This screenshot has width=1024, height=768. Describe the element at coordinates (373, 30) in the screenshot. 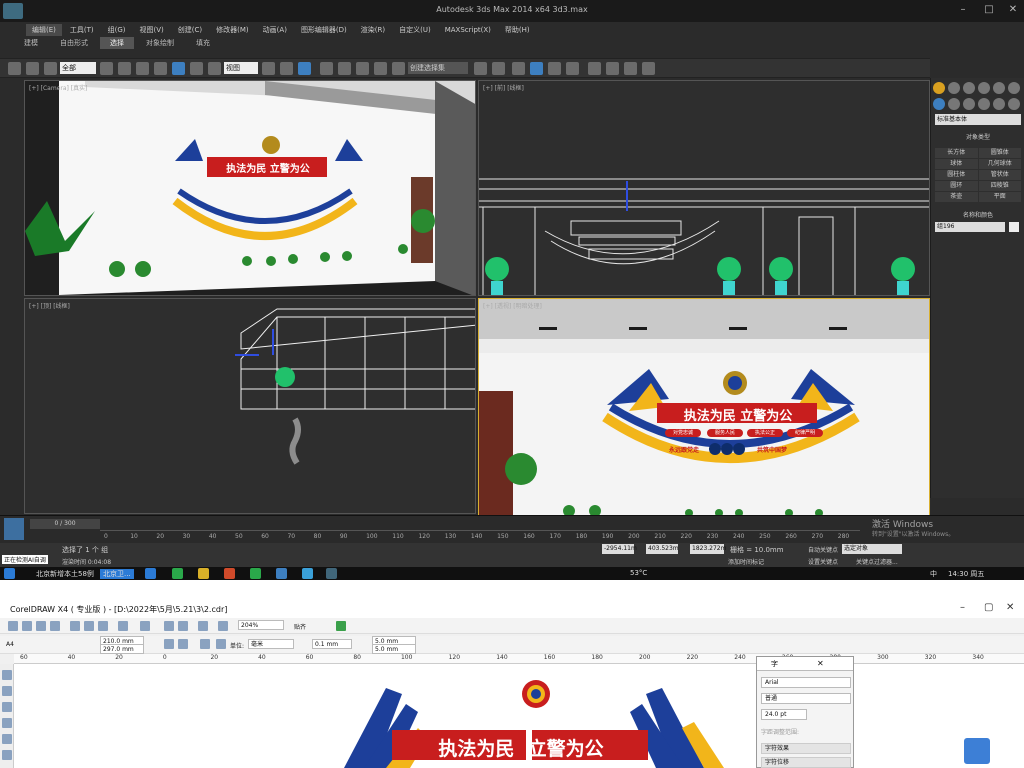

I see `menu-rendering: 渲染(R)` at that location.